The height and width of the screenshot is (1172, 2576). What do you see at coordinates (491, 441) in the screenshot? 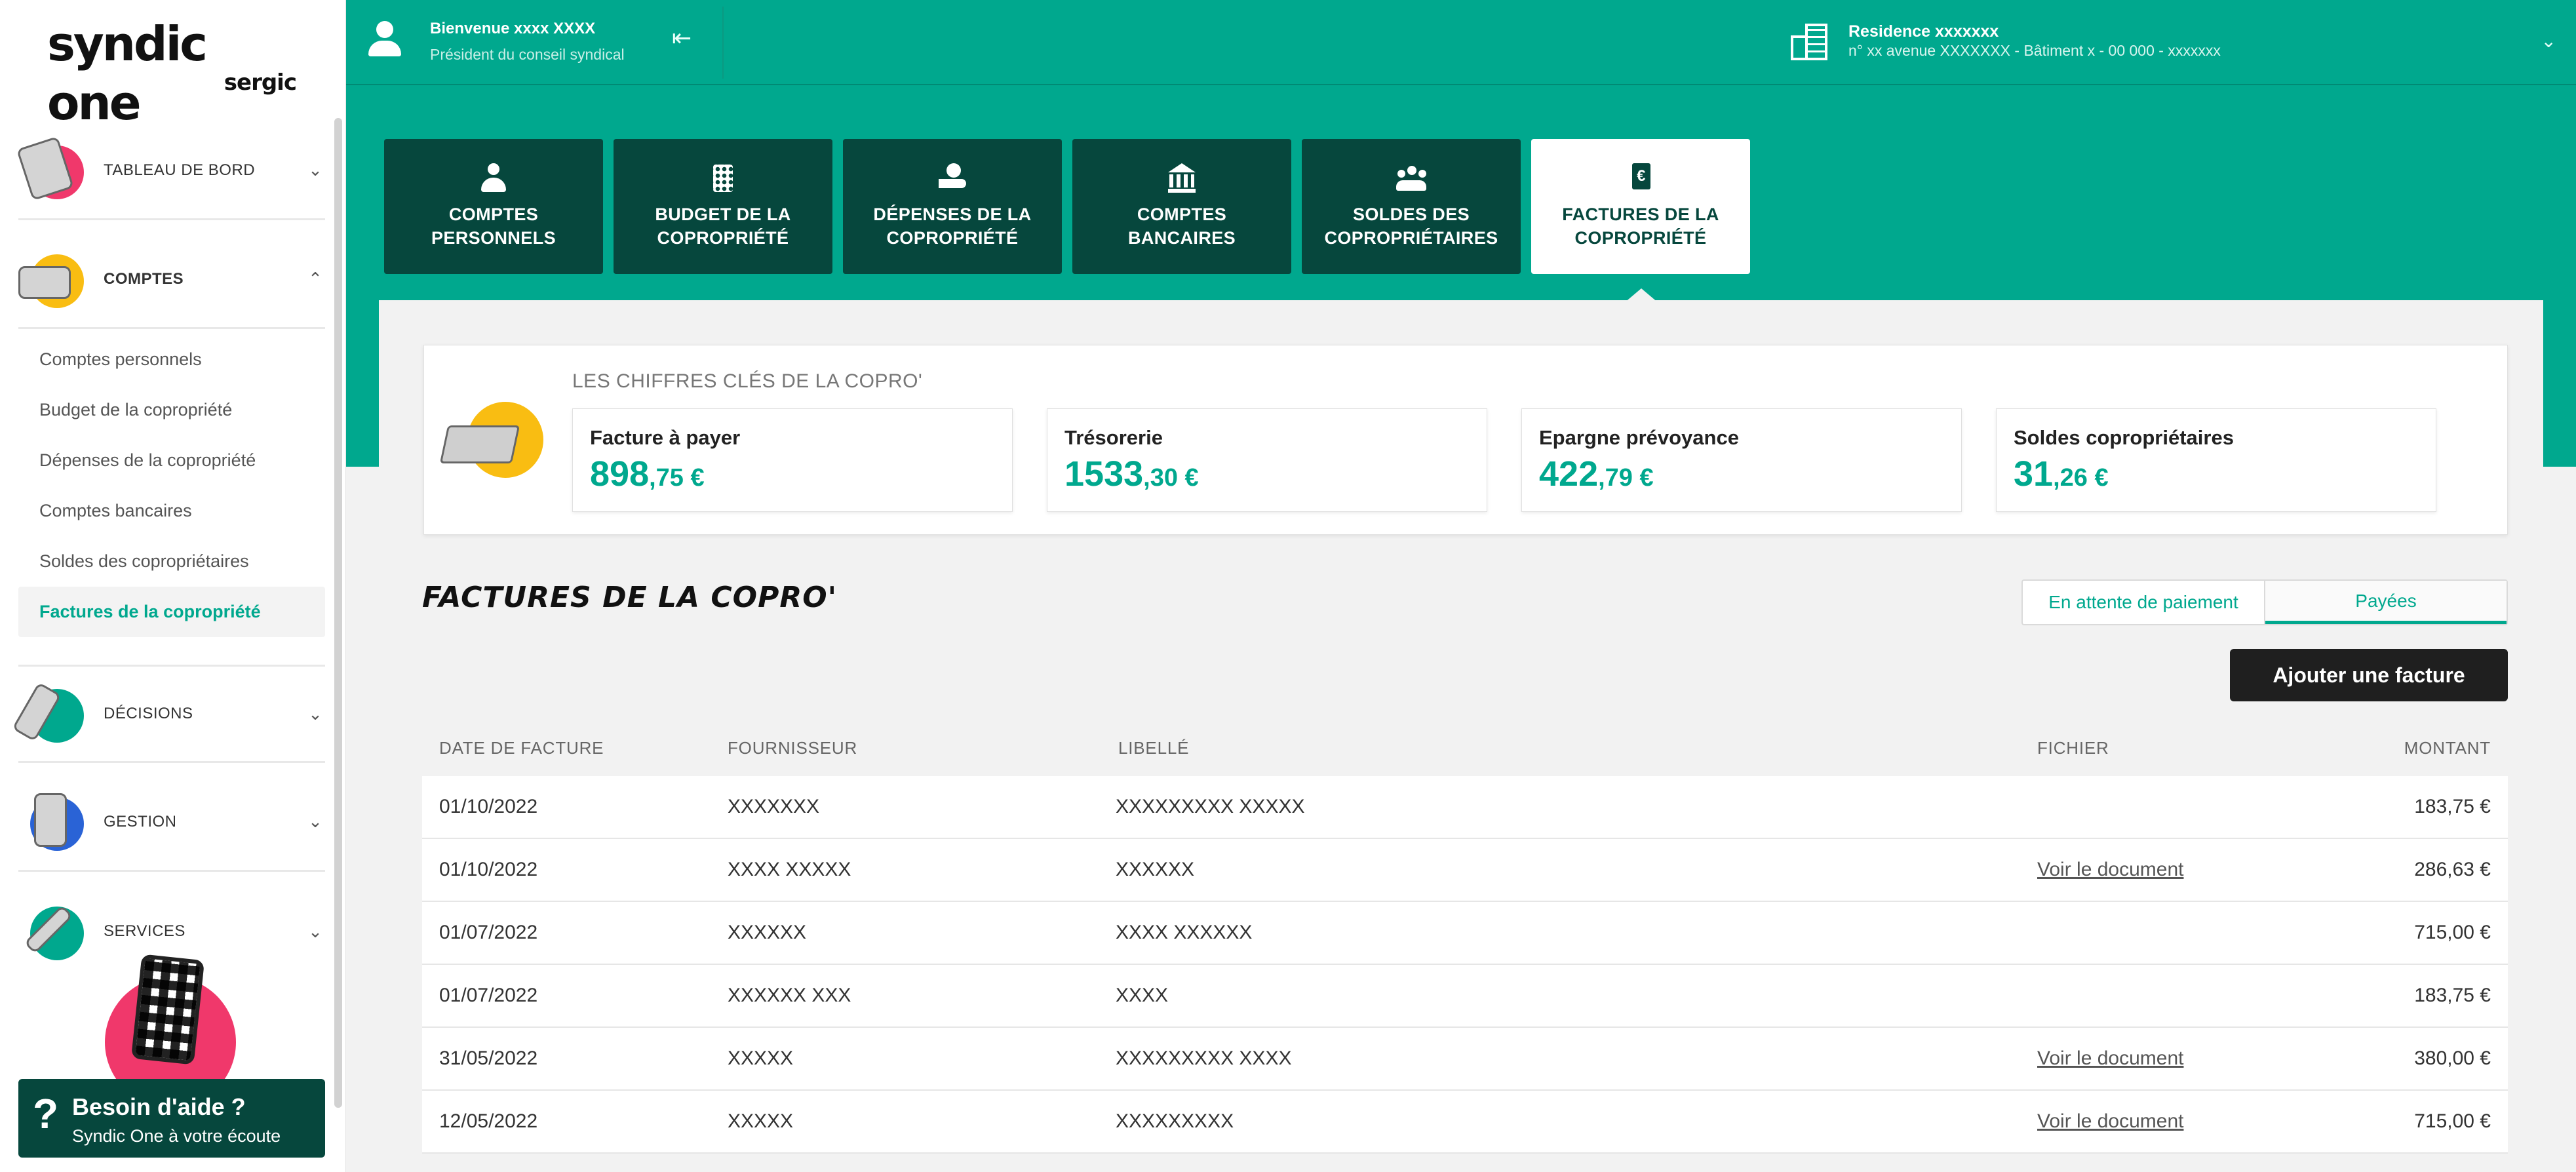
I see `house-illustration-icon` at bounding box center [491, 441].